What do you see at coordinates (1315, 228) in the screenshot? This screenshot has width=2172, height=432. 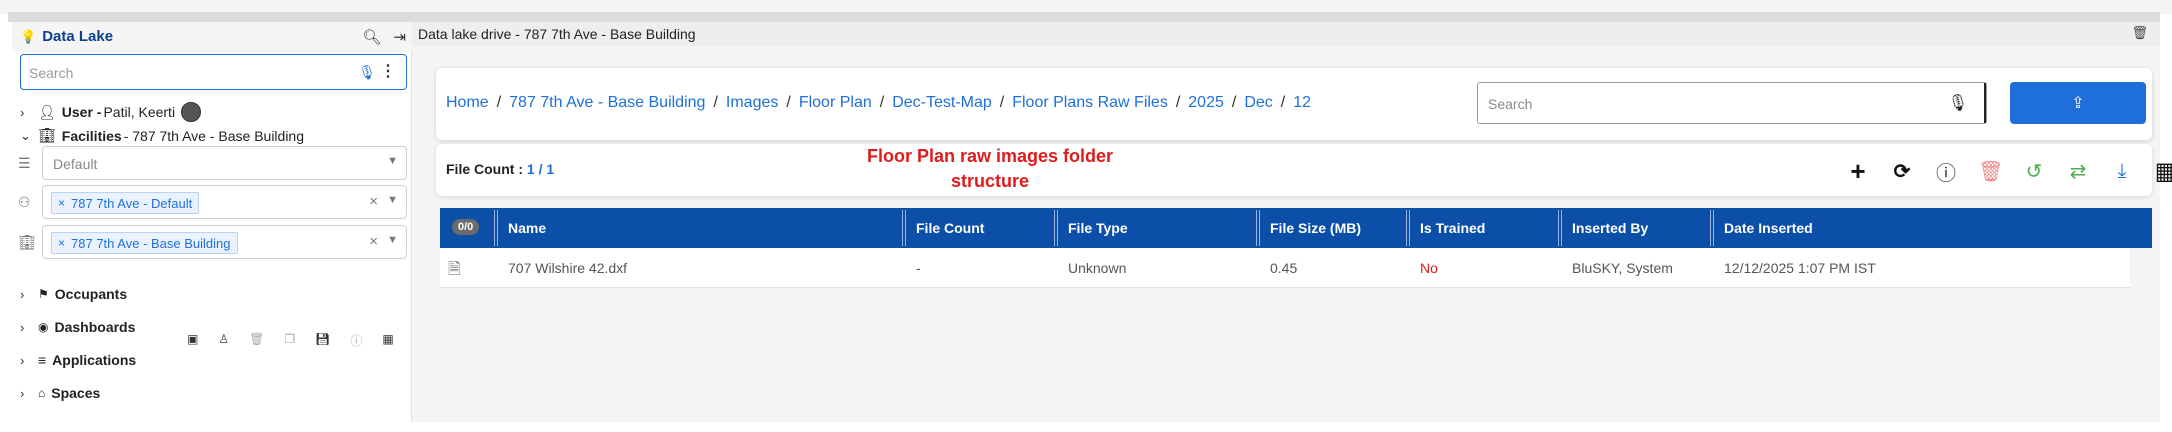 I see `column-header-file-size: File Size (MB)` at bounding box center [1315, 228].